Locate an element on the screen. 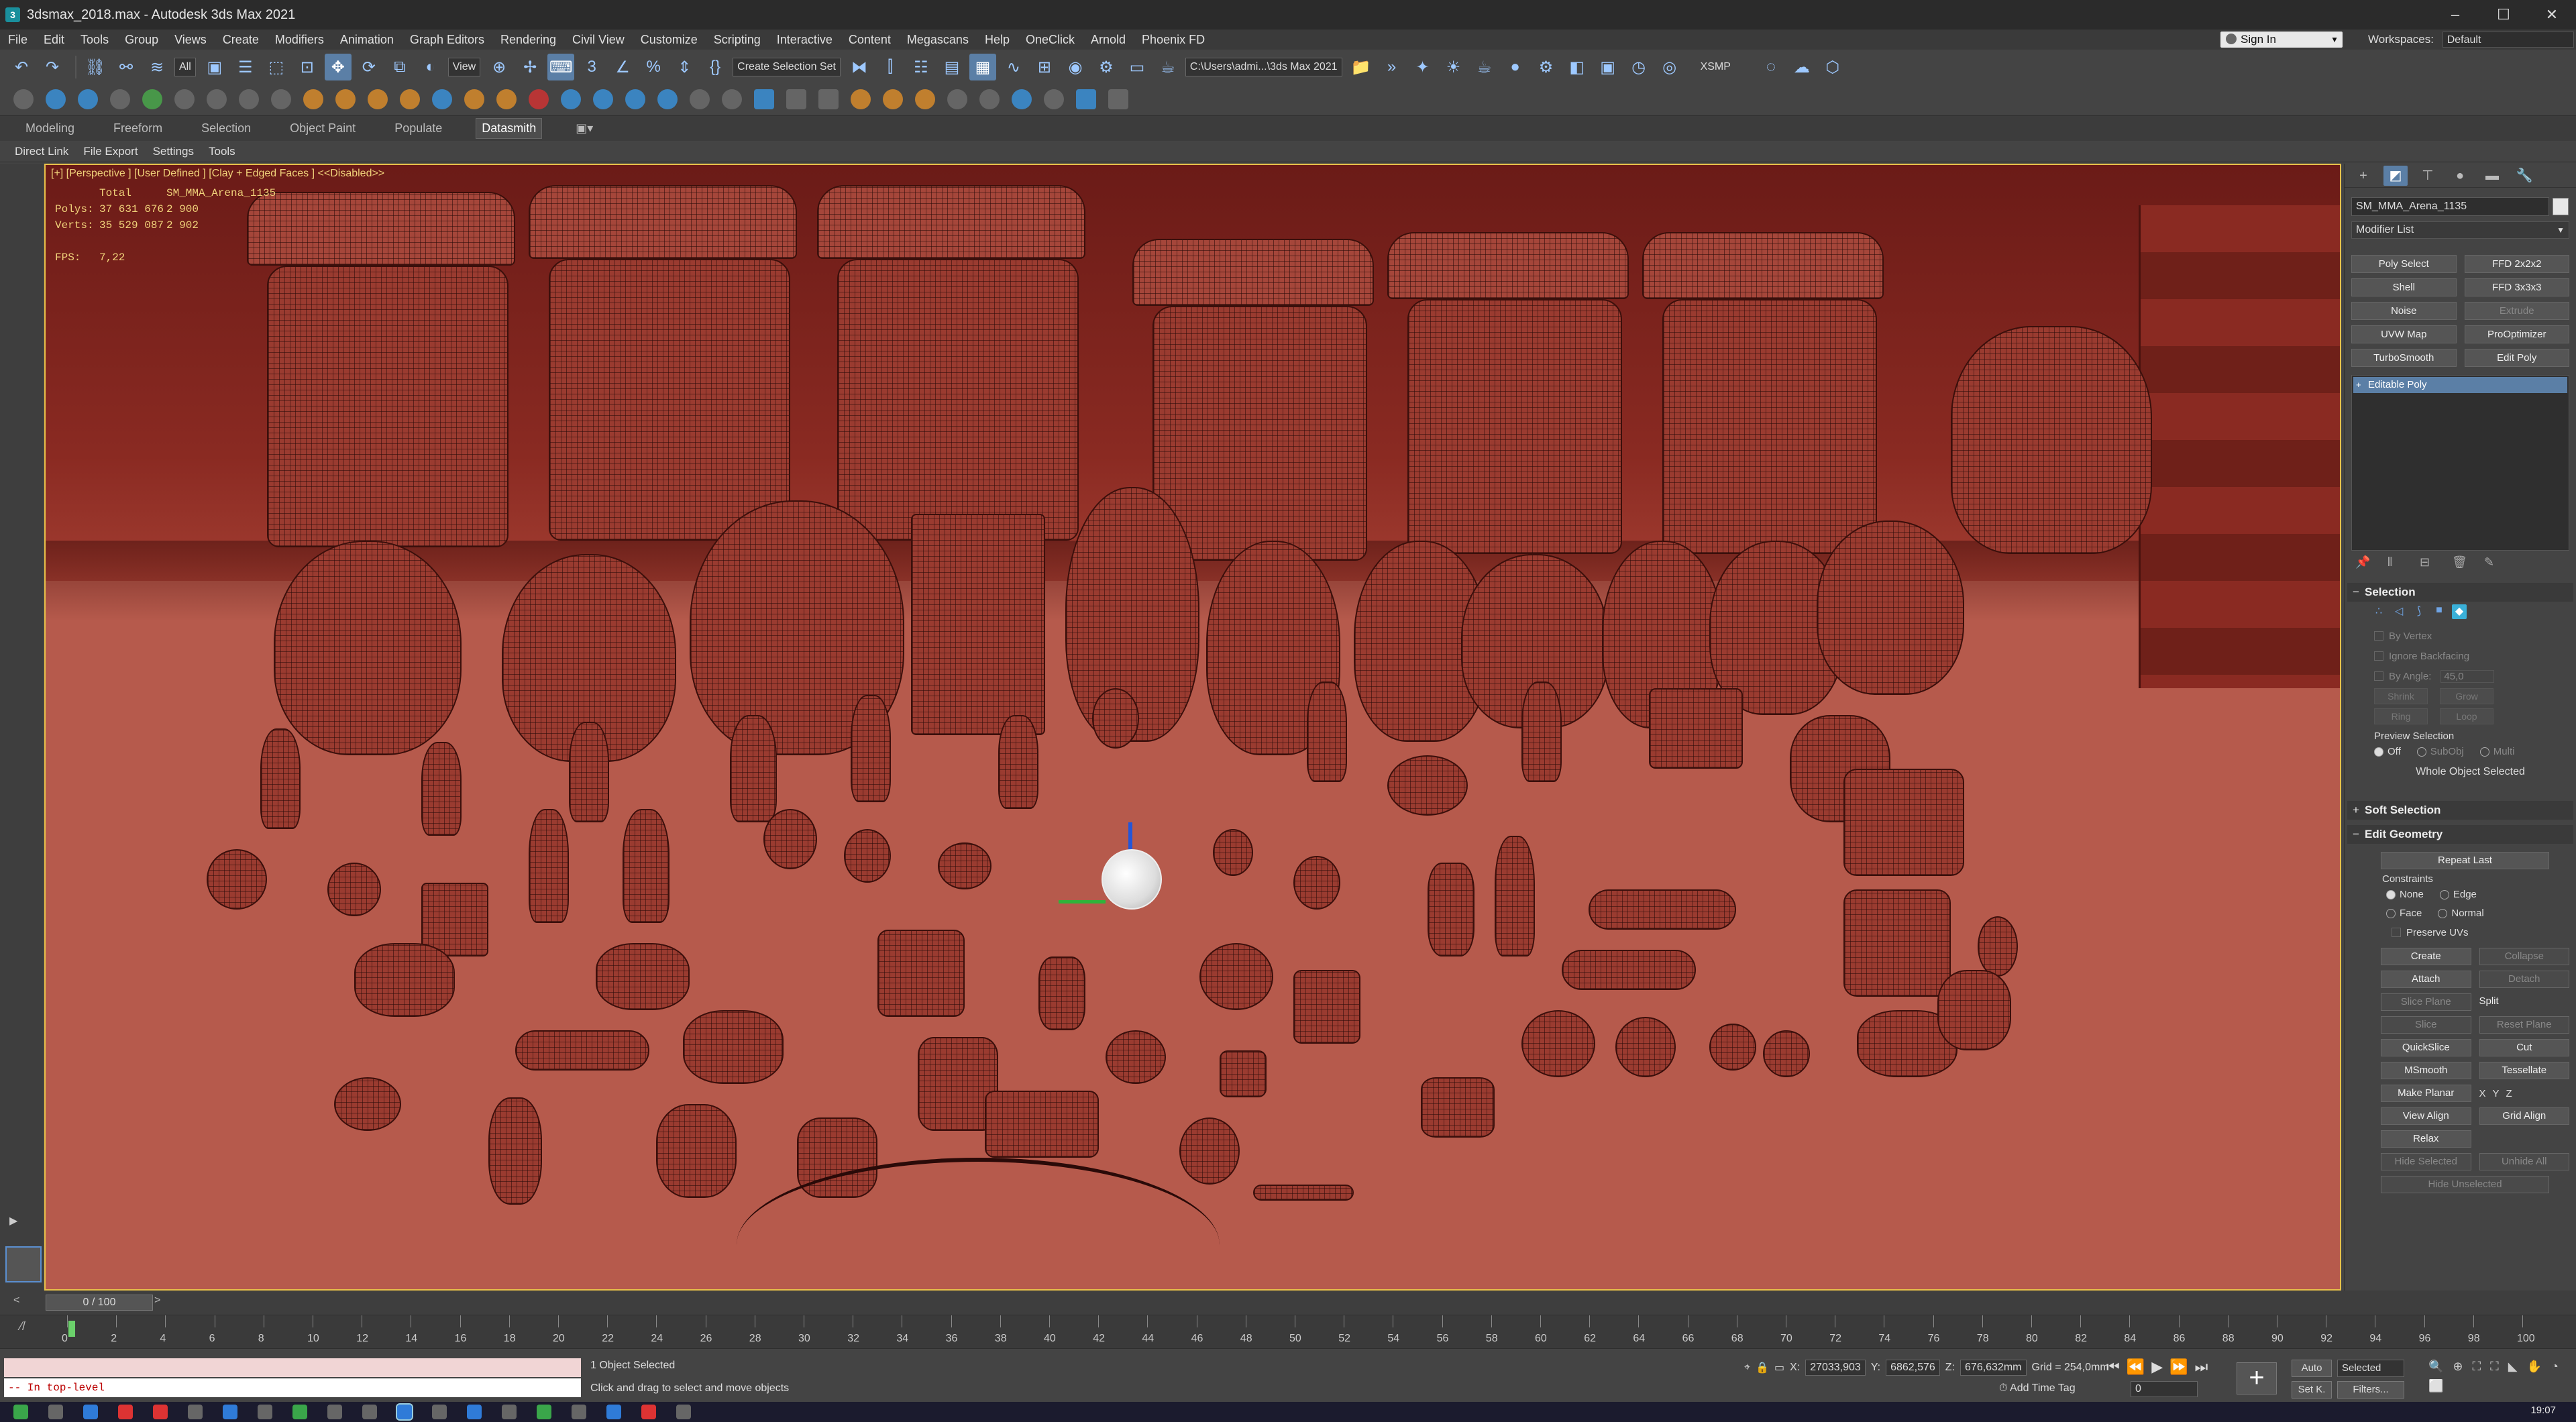 This screenshot has width=2576, height=1422. quickslice-button: QuickSlice is located at coordinates (2426, 1048).